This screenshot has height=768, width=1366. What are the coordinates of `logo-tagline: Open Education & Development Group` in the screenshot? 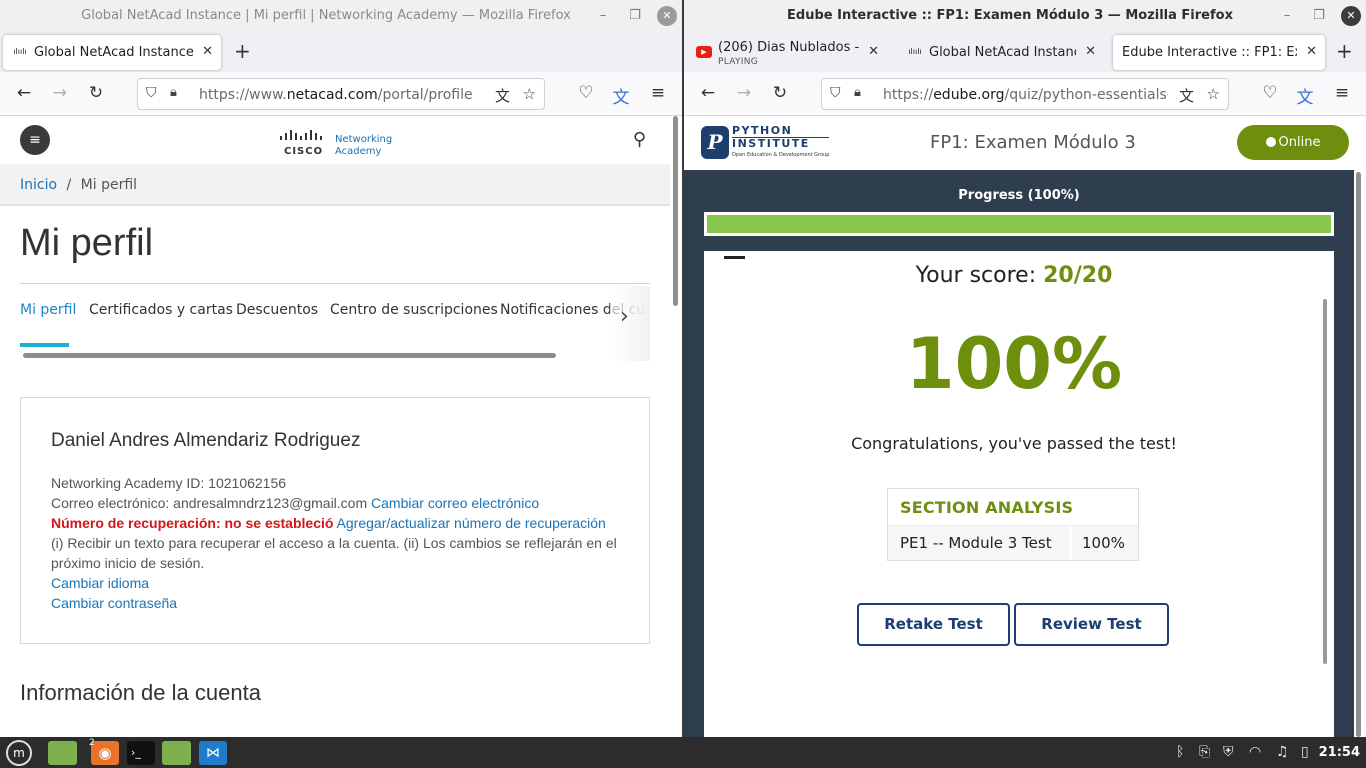 It's located at (781, 155).